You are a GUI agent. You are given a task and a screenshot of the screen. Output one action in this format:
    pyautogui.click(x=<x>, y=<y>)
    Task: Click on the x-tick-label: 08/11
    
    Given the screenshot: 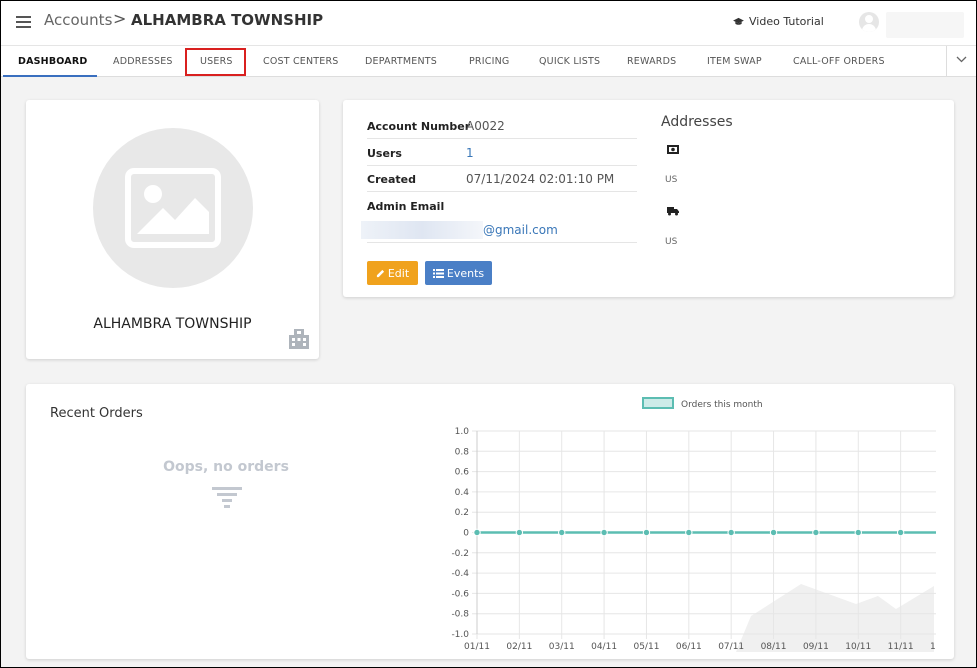 What is the action you would take?
    pyautogui.click(x=774, y=647)
    